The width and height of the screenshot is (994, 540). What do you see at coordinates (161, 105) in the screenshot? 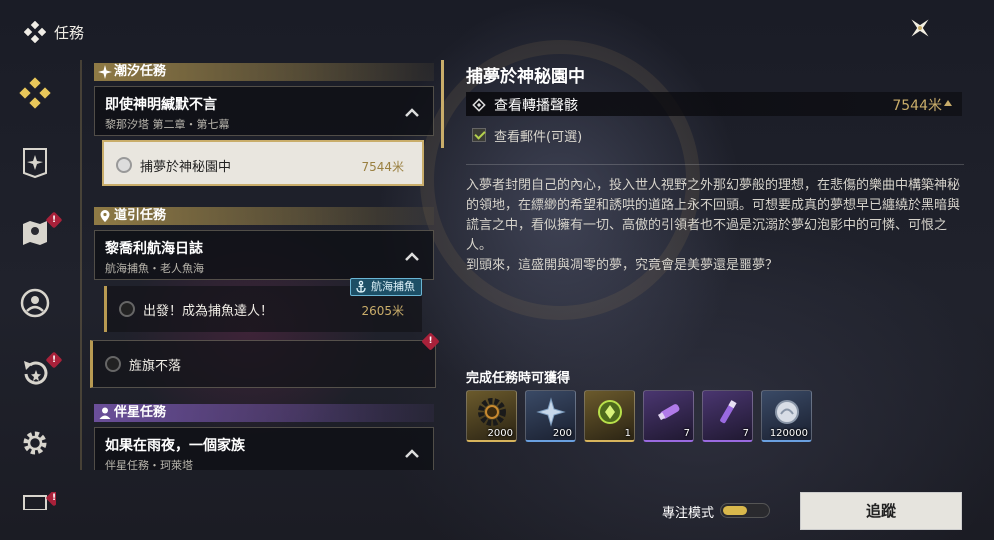
I see `group-title: 即使神明緘默不言` at bounding box center [161, 105].